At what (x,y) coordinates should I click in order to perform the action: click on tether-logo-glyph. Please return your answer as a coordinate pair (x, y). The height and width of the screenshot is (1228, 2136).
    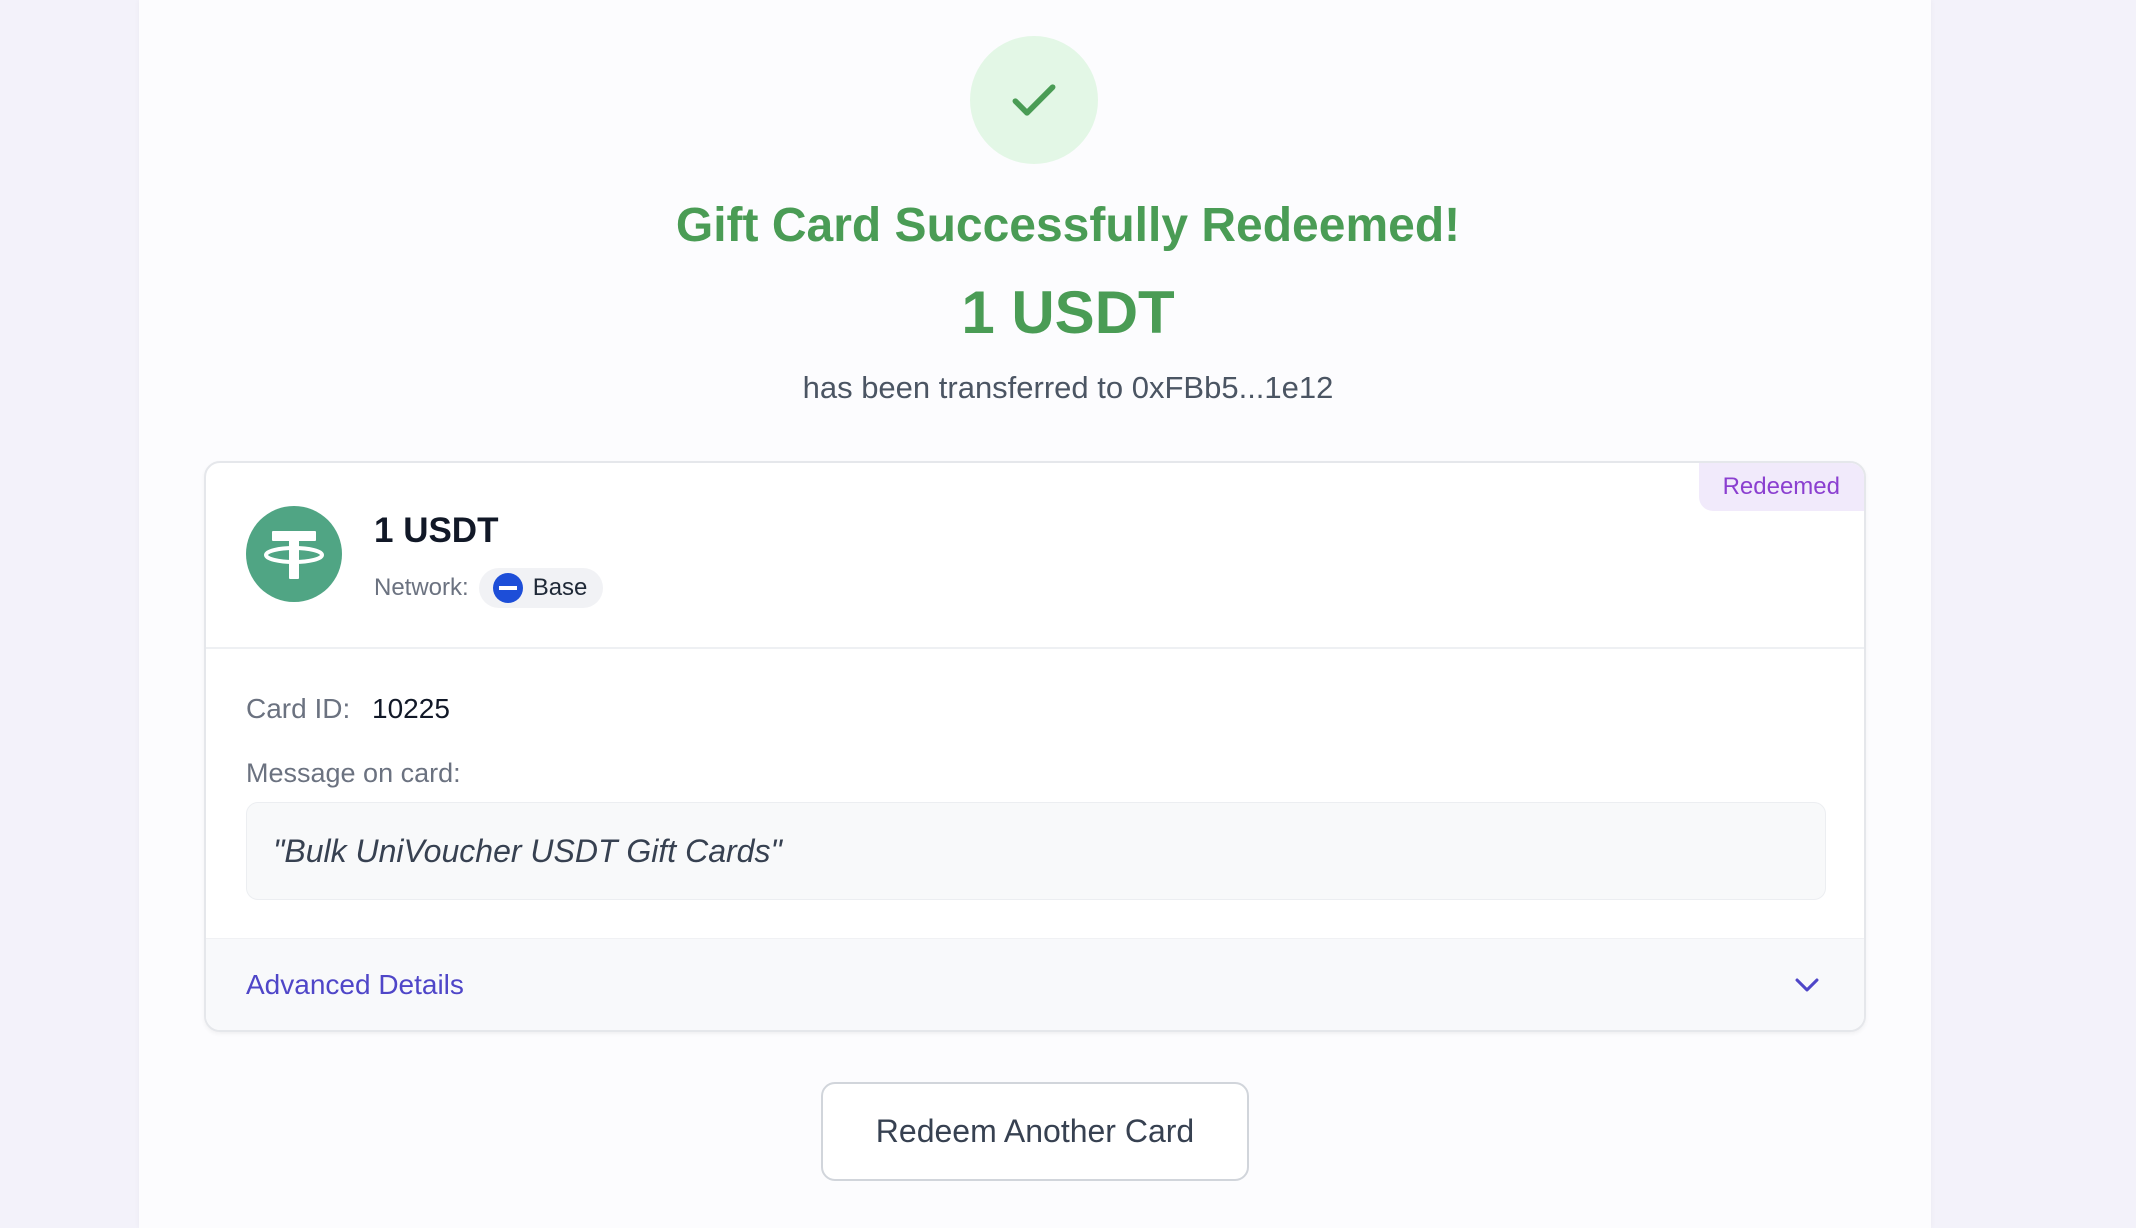
    Looking at the image, I should click on (294, 555).